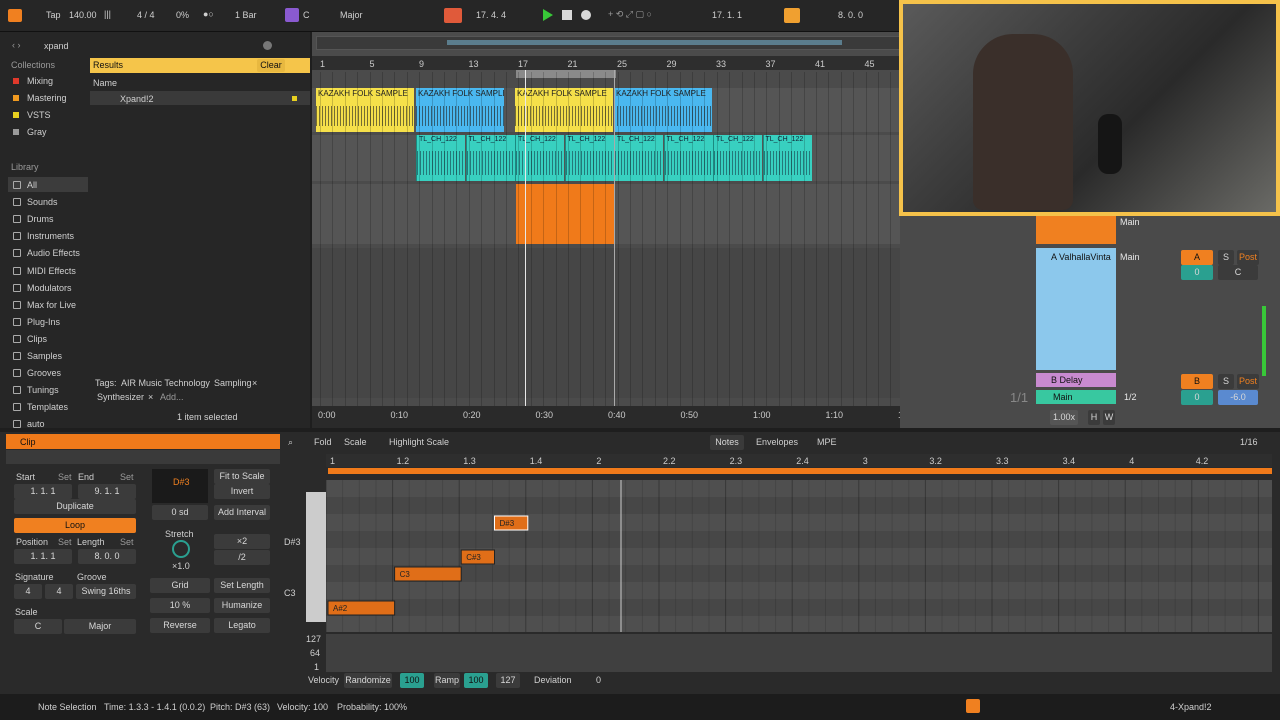 The width and height of the screenshot is (1280, 720). Describe the element at coordinates (43, 390) in the screenshot. I see `library-item: Tunings` at that location.